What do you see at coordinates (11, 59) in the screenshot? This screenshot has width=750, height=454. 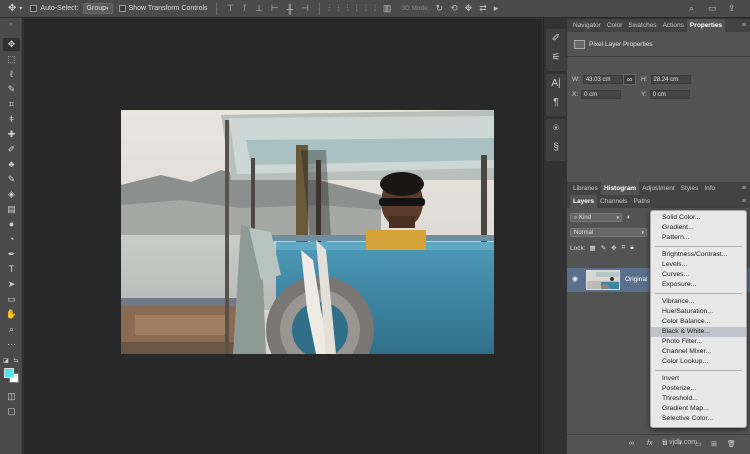 I see `marquee-icon: ⬚` at bounding box center [11, 59].